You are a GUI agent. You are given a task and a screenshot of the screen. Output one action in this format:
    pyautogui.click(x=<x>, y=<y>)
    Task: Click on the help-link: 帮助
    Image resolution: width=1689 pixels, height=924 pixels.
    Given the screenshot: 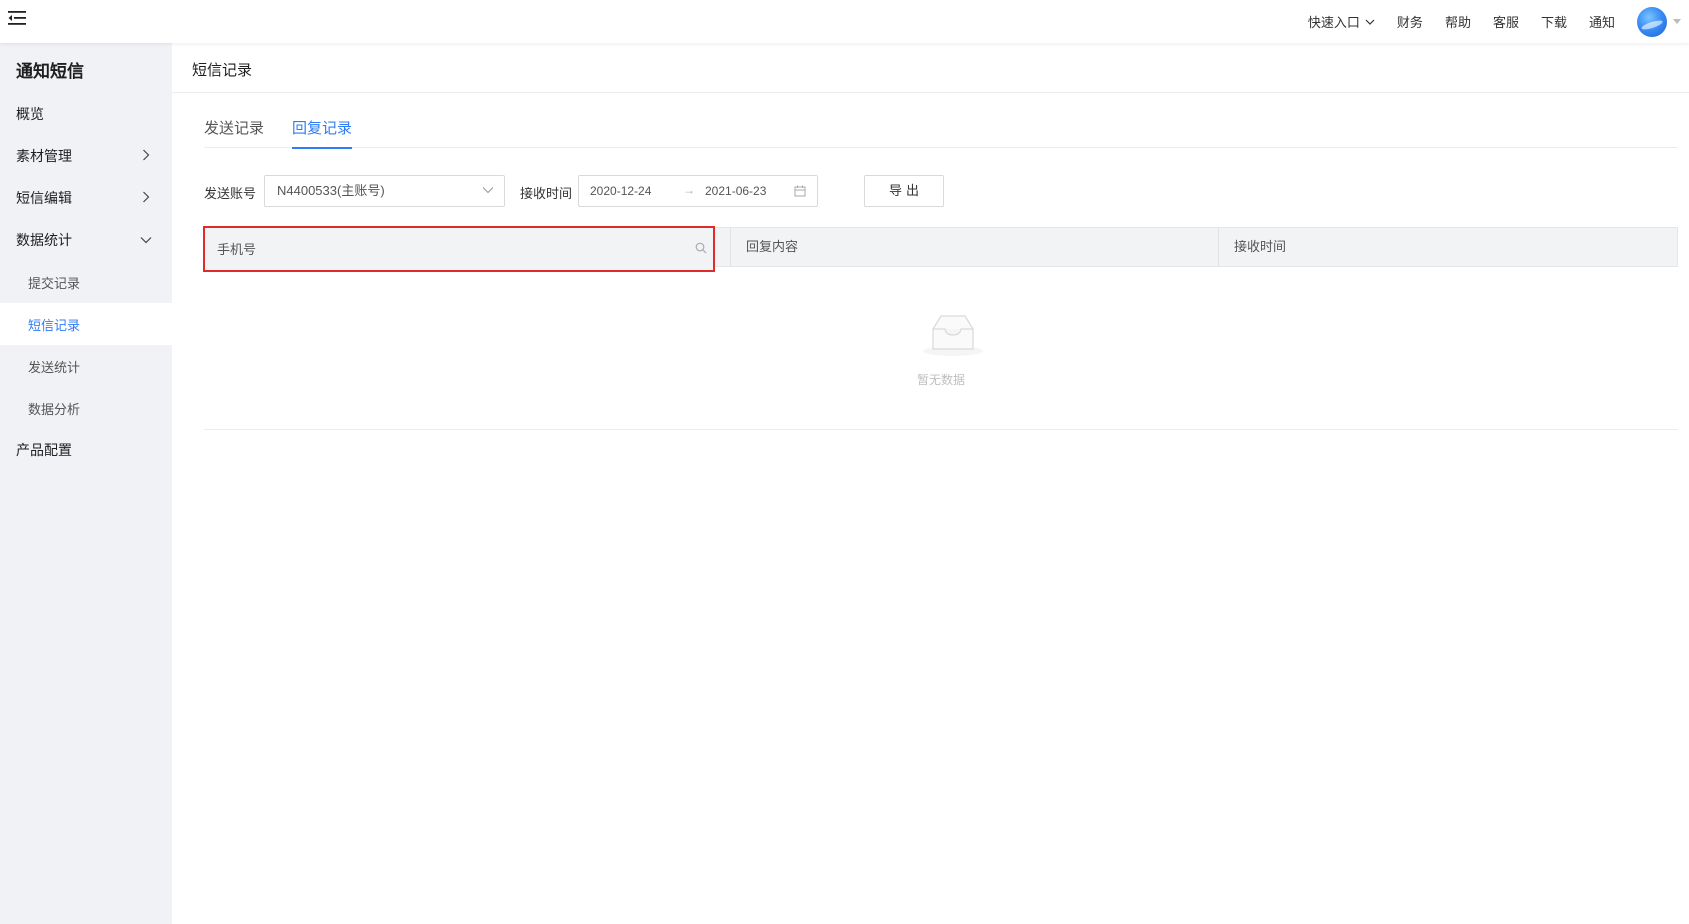 What is the action you would take?
    pyautogui.click(x=1458, y=21)
    